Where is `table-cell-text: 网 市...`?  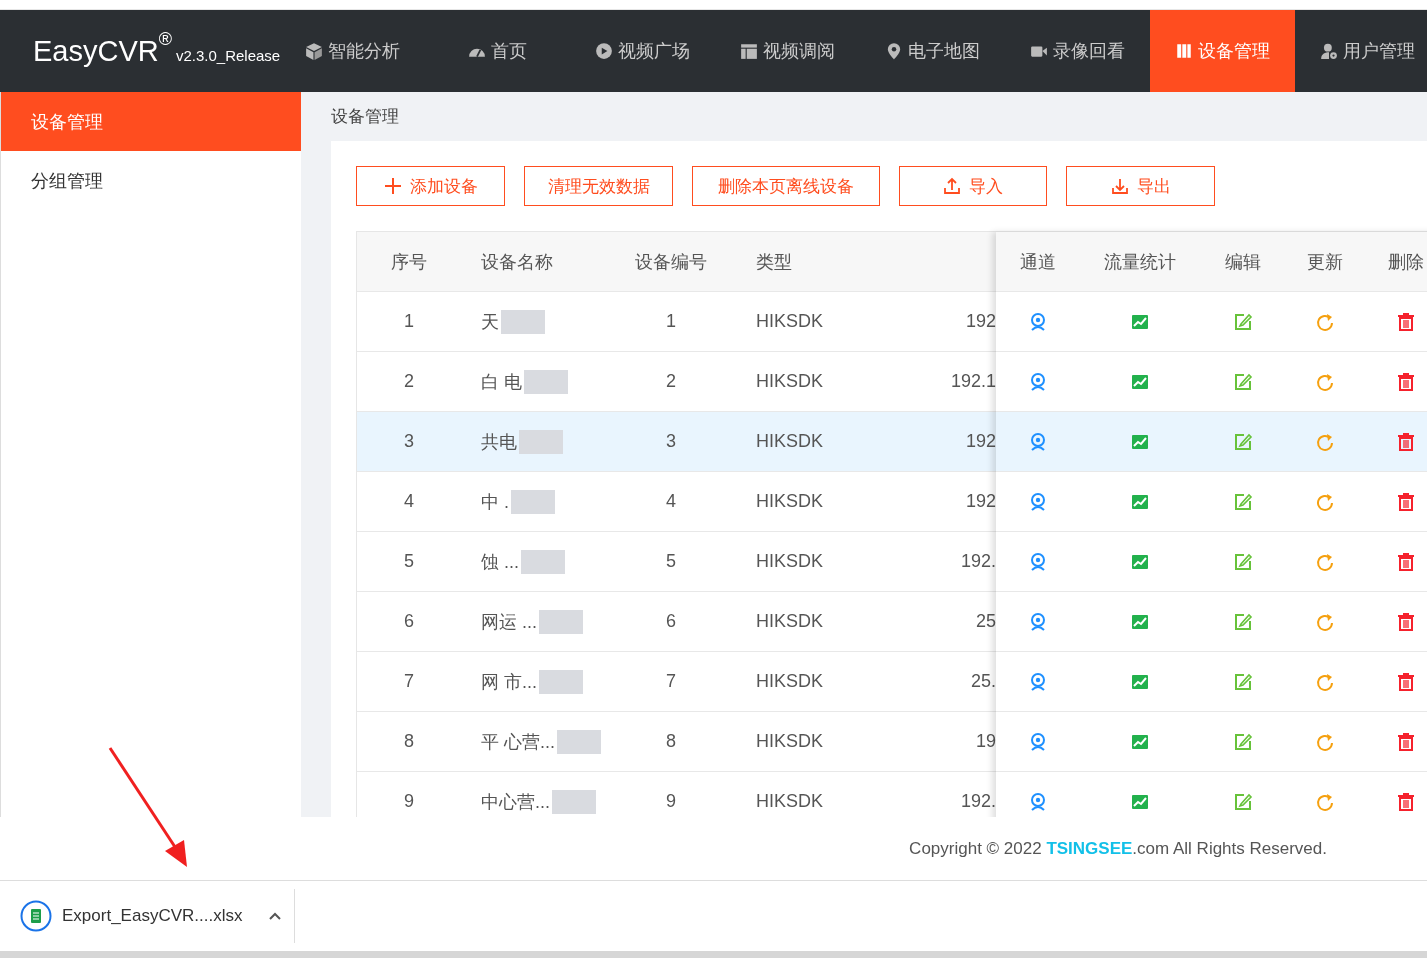
table-cell-text: 网 市... is located at coordinates (509, 682).